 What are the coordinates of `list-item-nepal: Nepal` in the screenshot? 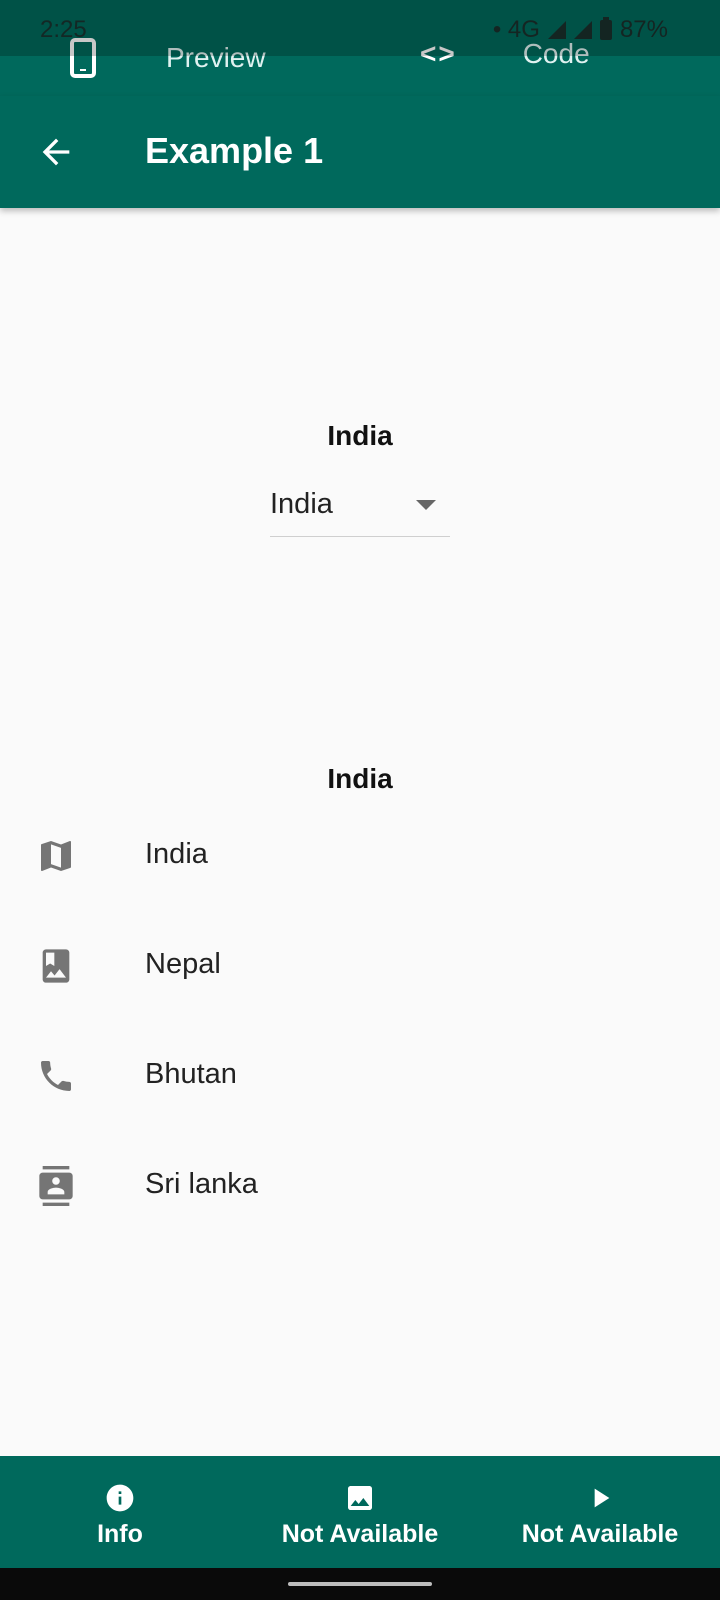 It's located at (360, 965).